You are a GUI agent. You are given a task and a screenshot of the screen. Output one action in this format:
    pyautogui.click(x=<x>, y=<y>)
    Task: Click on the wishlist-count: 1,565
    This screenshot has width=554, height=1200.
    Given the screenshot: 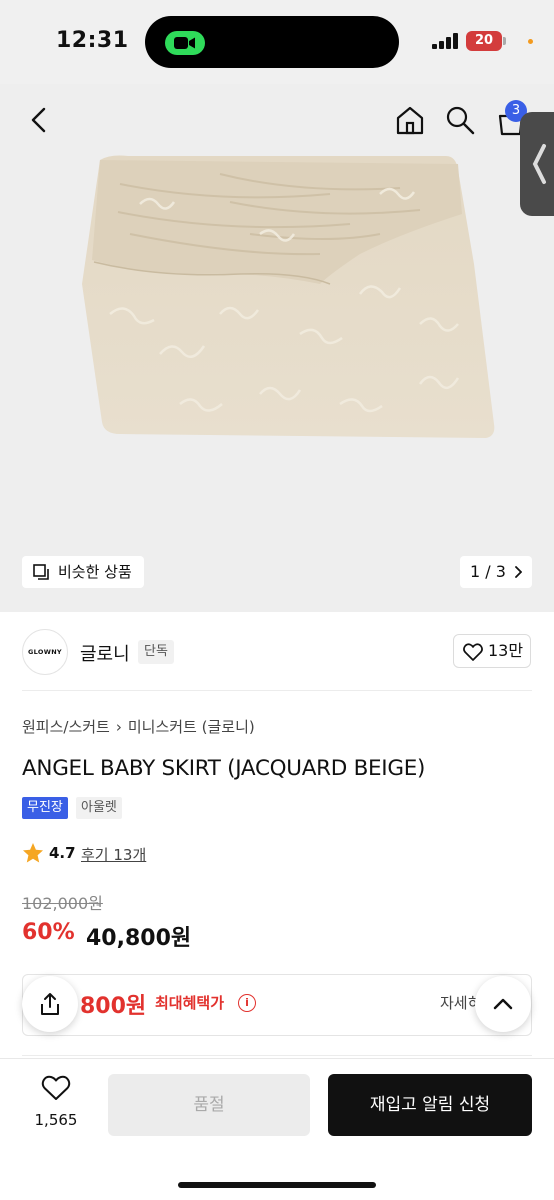 What is the action you would take?
    pyautogui.click(x=56, y=1120)
    